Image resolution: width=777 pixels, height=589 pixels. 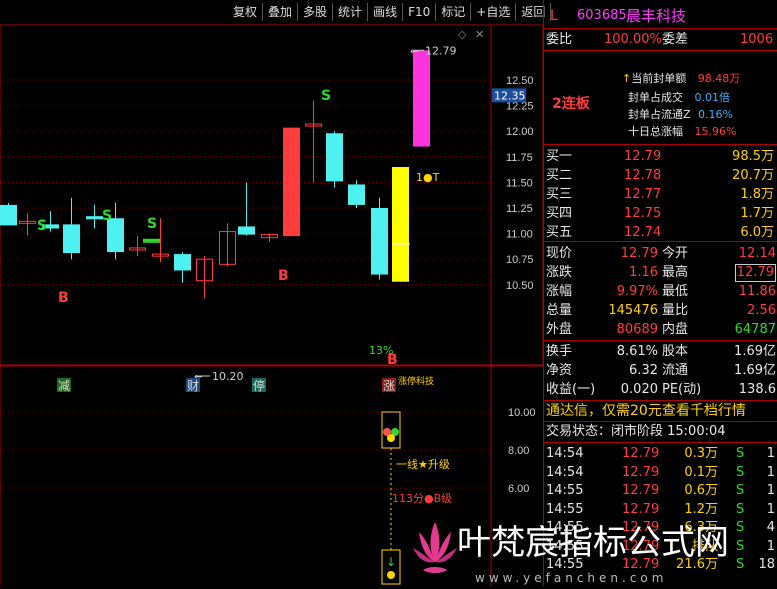 What do you see at coordinates (559, 213) in the screenshot?
I see `bid-label: 买四` at bounding box center [559, 213].